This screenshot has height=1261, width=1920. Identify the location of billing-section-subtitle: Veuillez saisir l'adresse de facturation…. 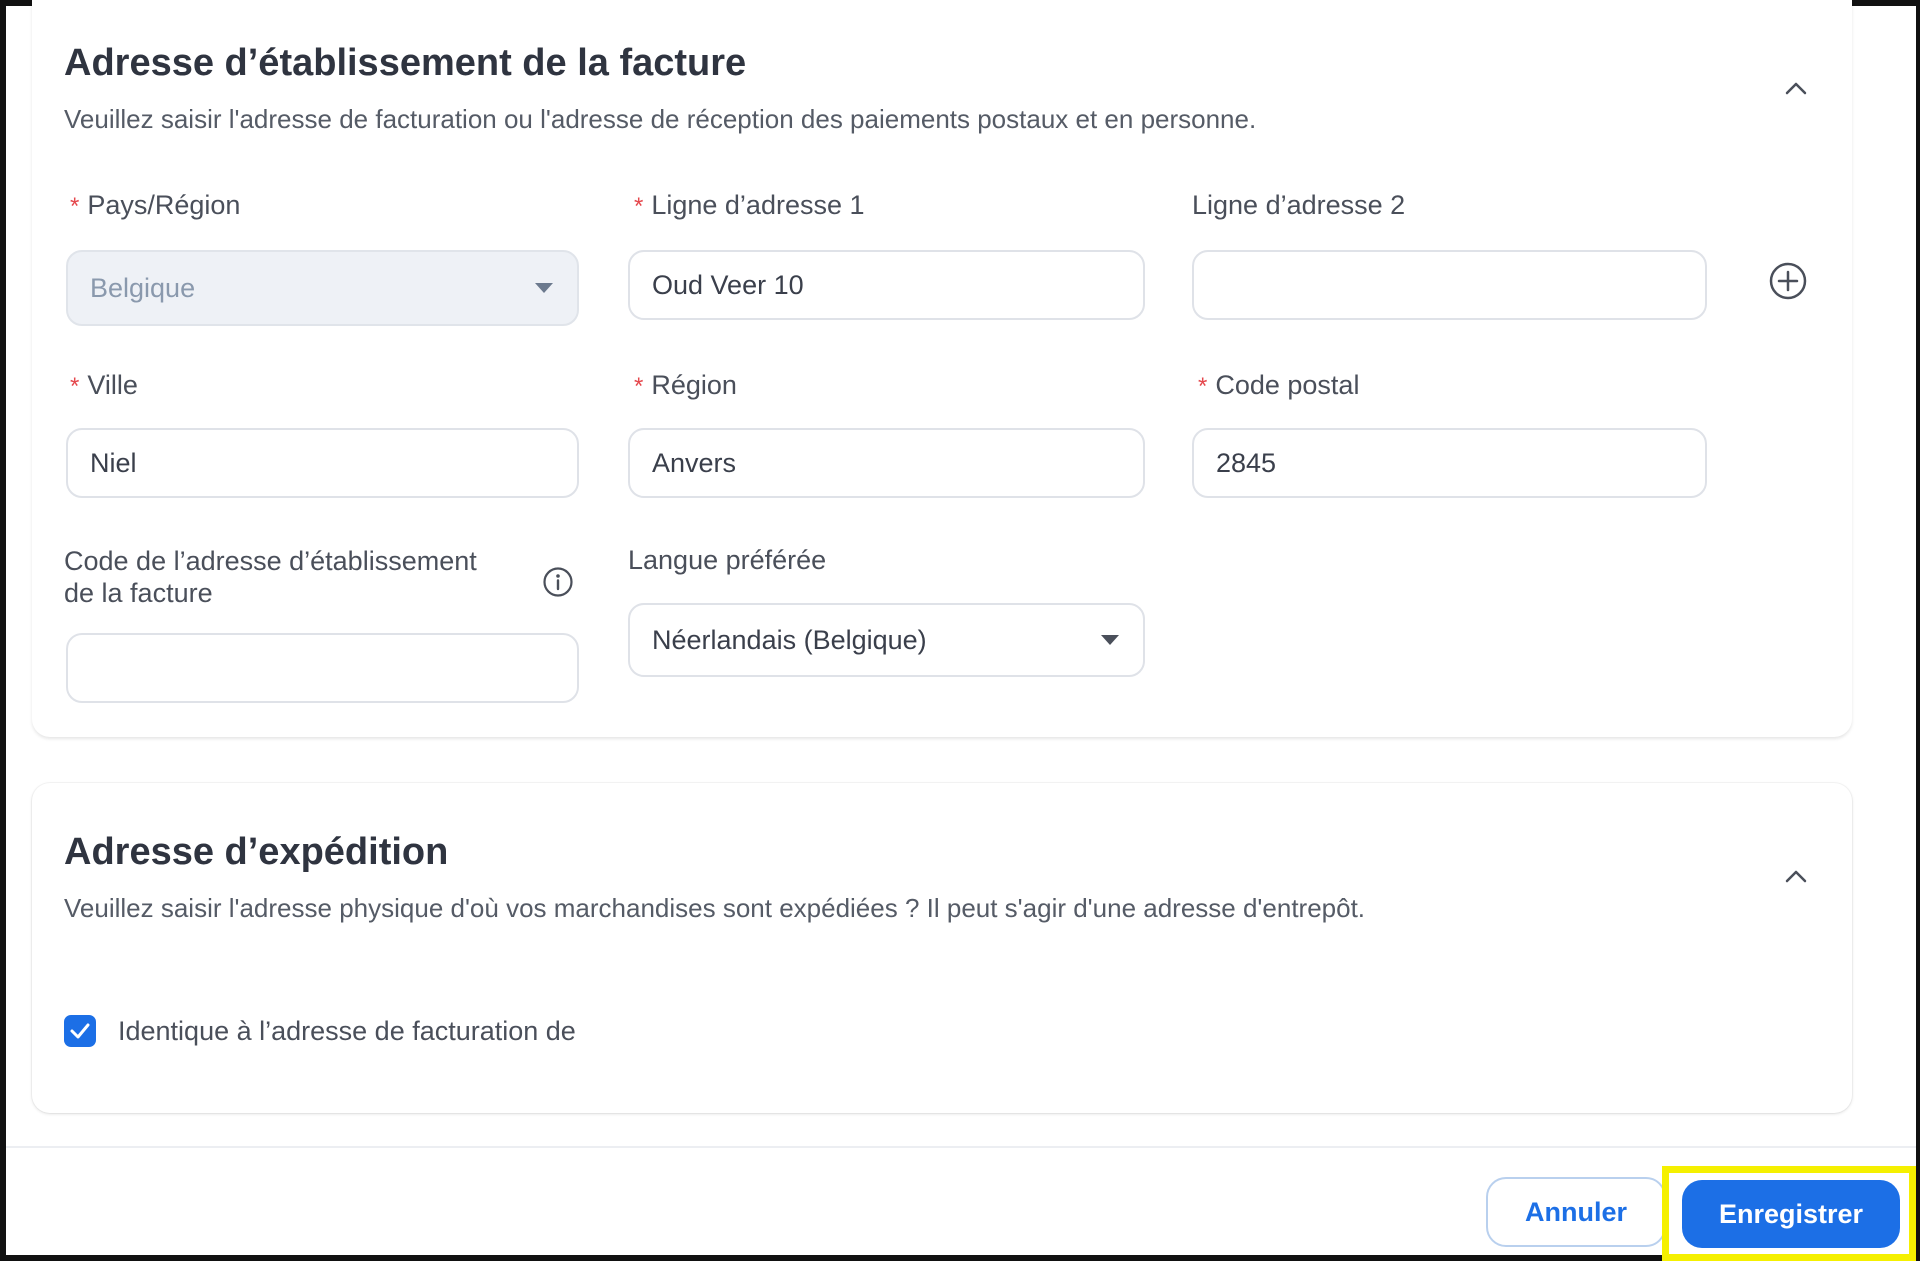
(660, 119).